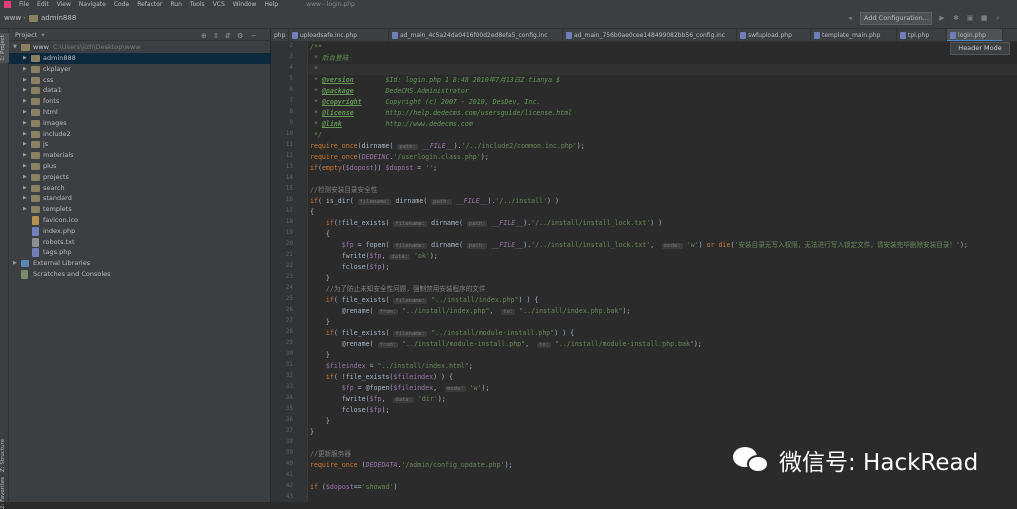 The image size is (1017, 509). I want to click on gear-icon: ⚙, so click(240, 36).